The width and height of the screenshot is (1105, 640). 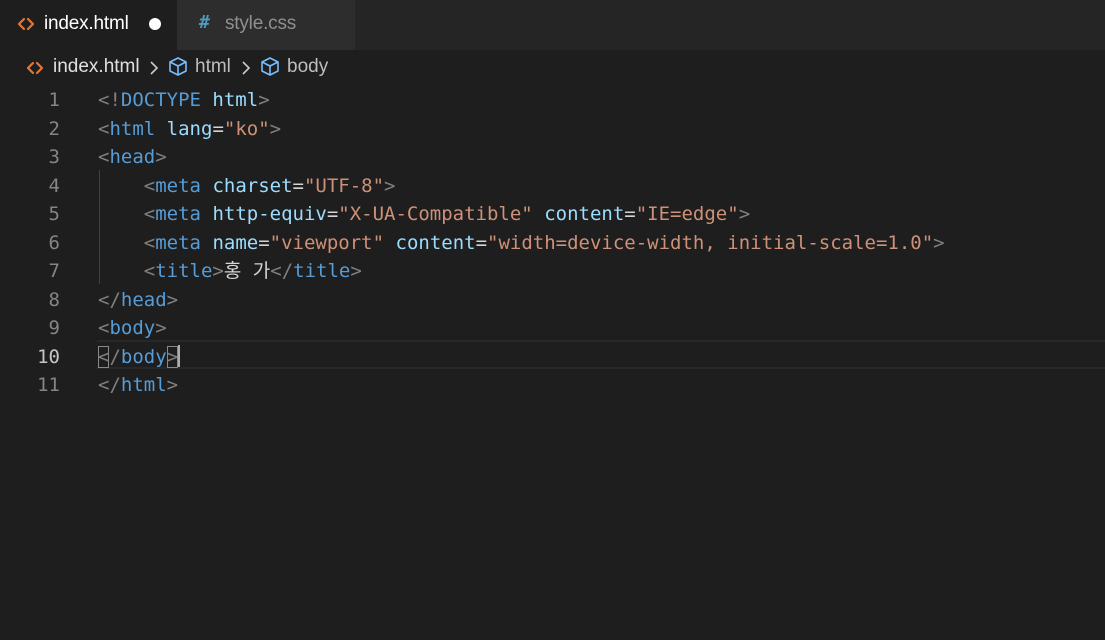 What do you see at coordinates (54, 242) in the screenshot?
I see `line-number: 6` at bounding box center [54, 242].